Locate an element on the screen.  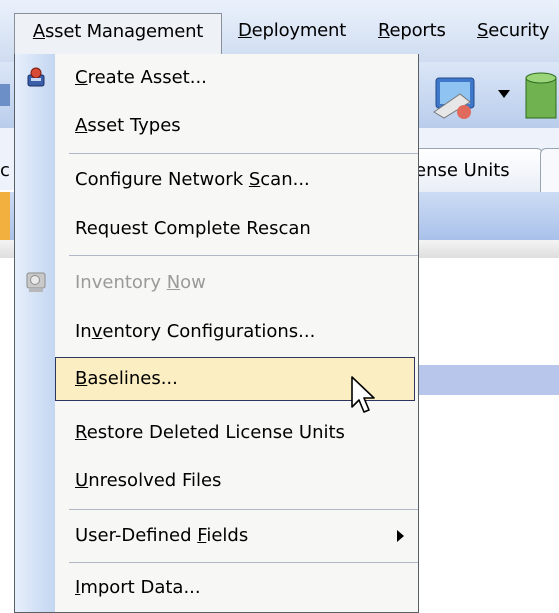
inventory-now-icon is located at coordinates (36, 282).